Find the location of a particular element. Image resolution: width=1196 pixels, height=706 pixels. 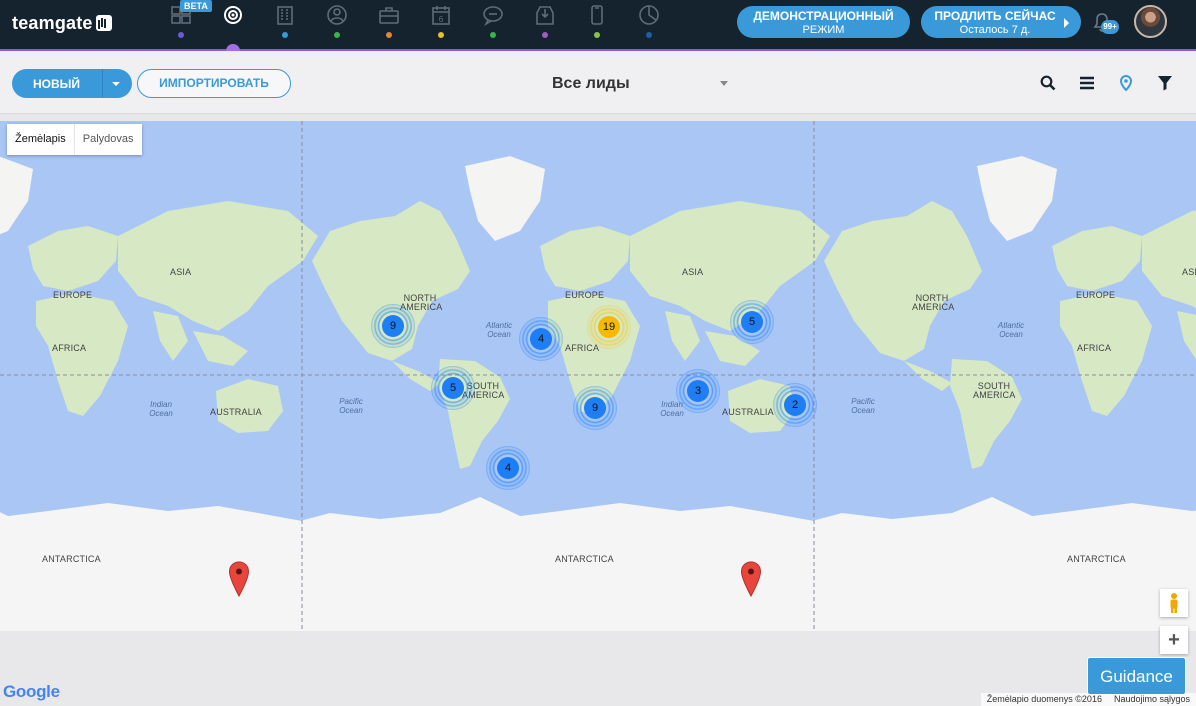

google-logo: Google is located at coordinates (31, 692).